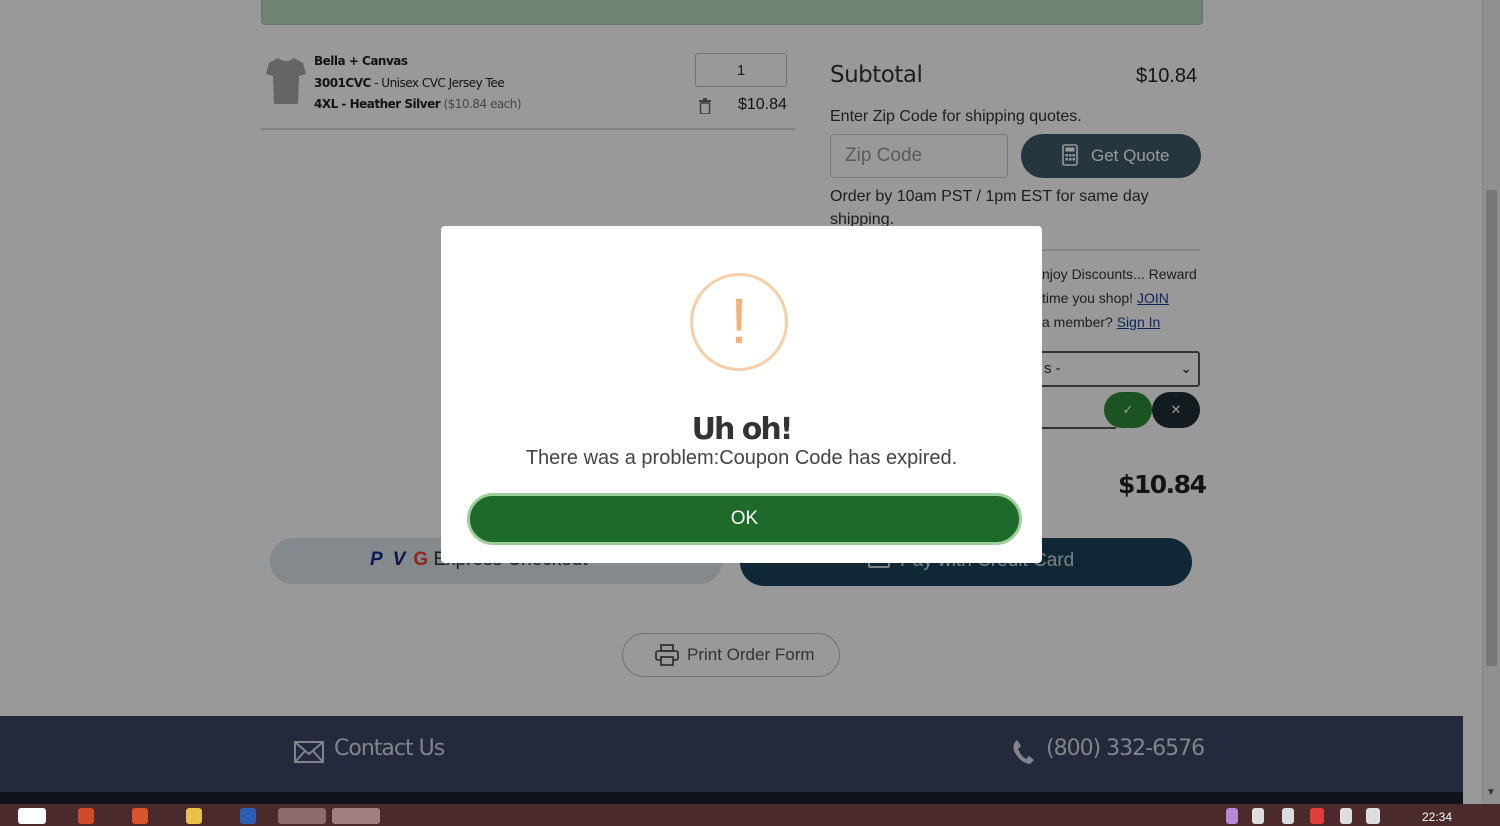  Describe the element at coordinates (1258, 816) in the screenshot. I see `network-icon` at that location.